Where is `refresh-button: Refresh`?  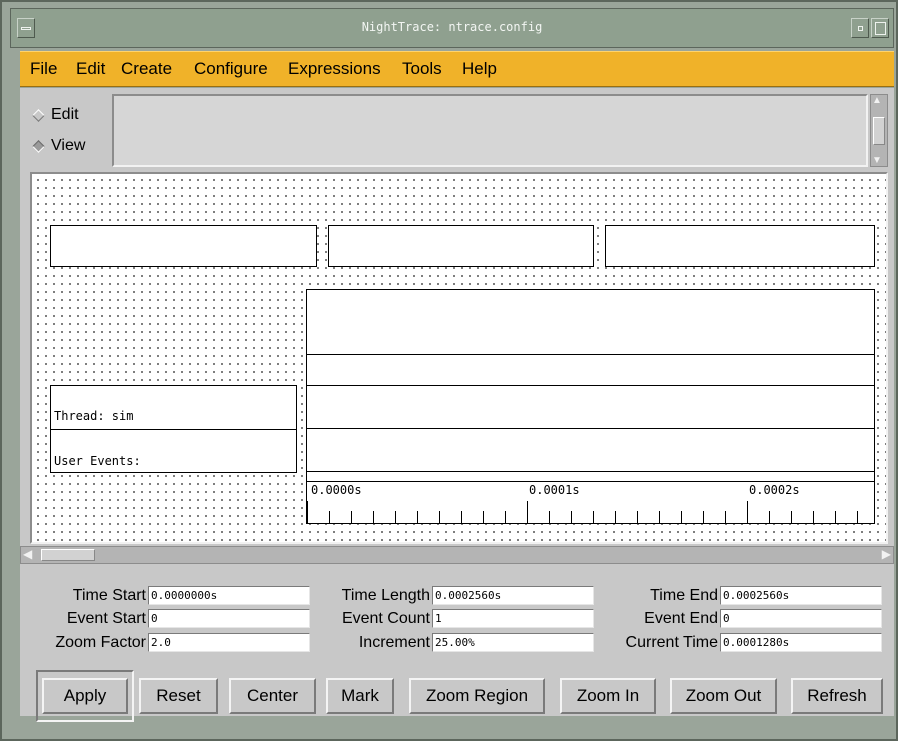
refresh-button: Refresh is located at coordinates (837, 696).